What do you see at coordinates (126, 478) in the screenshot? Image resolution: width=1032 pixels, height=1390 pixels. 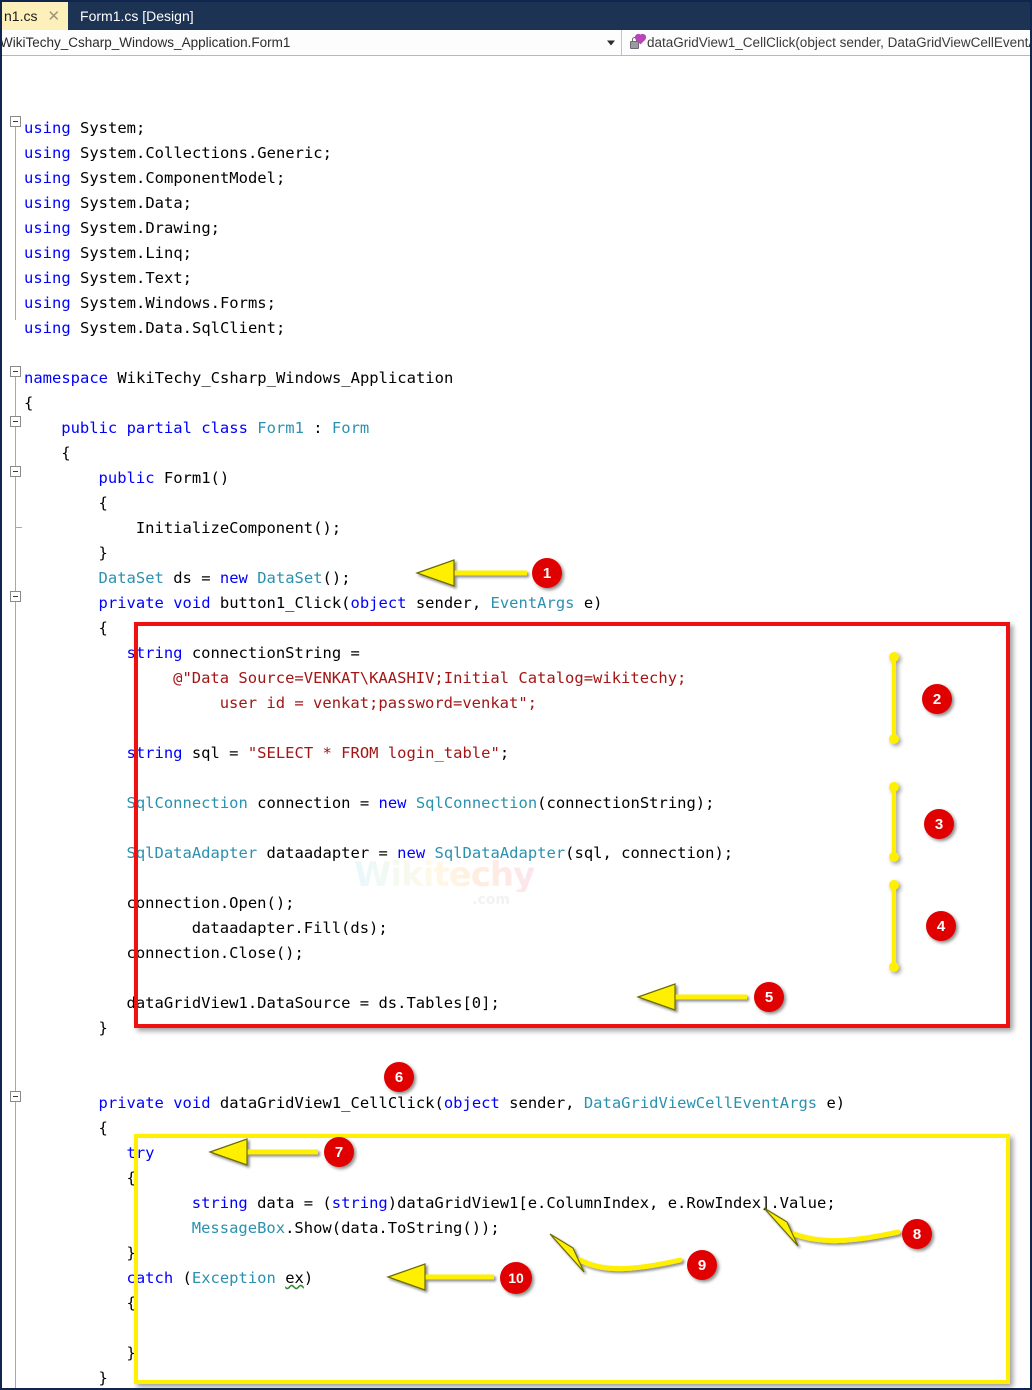 I see `code-token: public` at bounding box center [126, 478].